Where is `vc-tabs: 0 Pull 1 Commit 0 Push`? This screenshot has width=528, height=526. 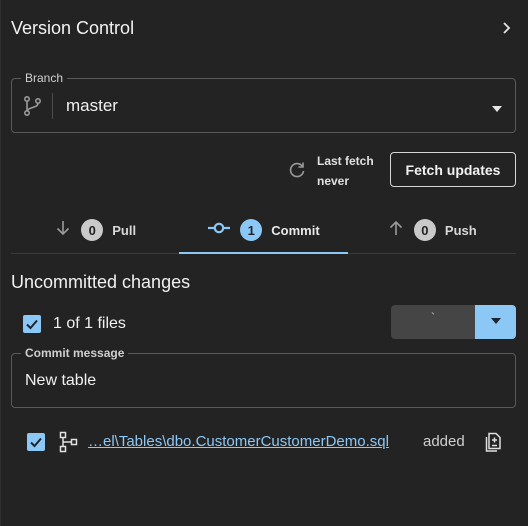
vc-tabs: 0 Pull 1 Commit 0 Push is located at coordinates (263, 231).